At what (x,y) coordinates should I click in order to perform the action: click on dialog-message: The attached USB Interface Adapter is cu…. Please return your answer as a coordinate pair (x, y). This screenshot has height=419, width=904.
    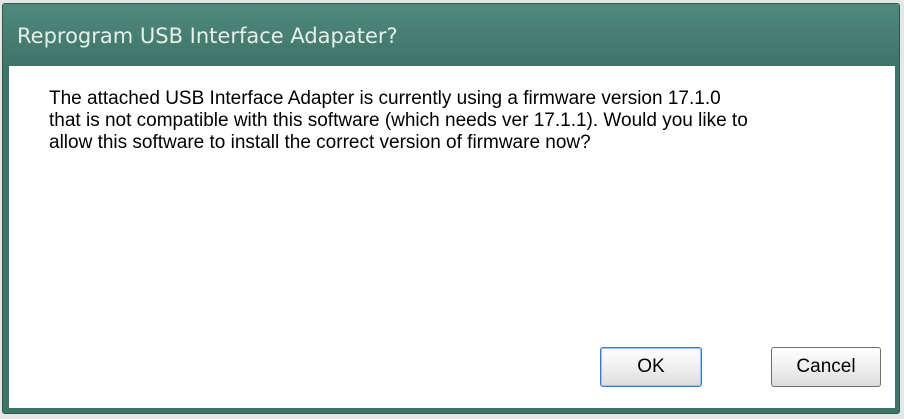
    Looking at the image, I should click on (398, 120).